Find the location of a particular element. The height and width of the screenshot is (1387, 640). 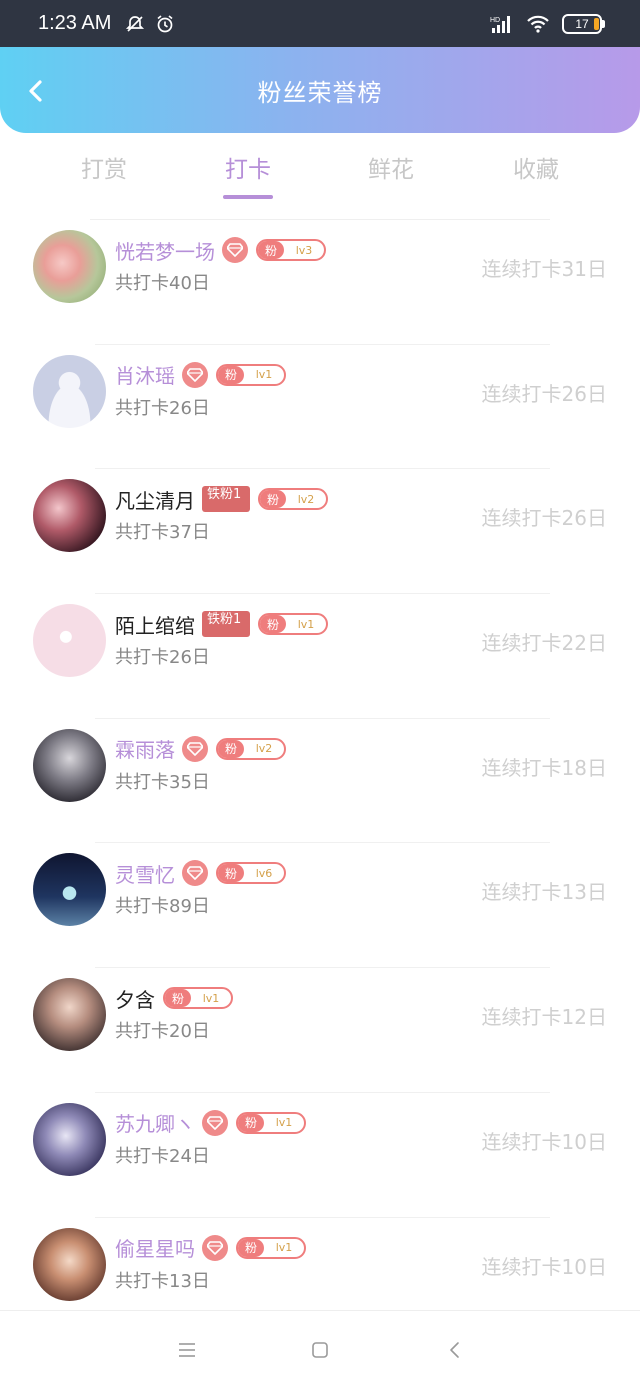

name-line: 恍若梦一场 粉 lv3 is located at coordinates (220, 250).